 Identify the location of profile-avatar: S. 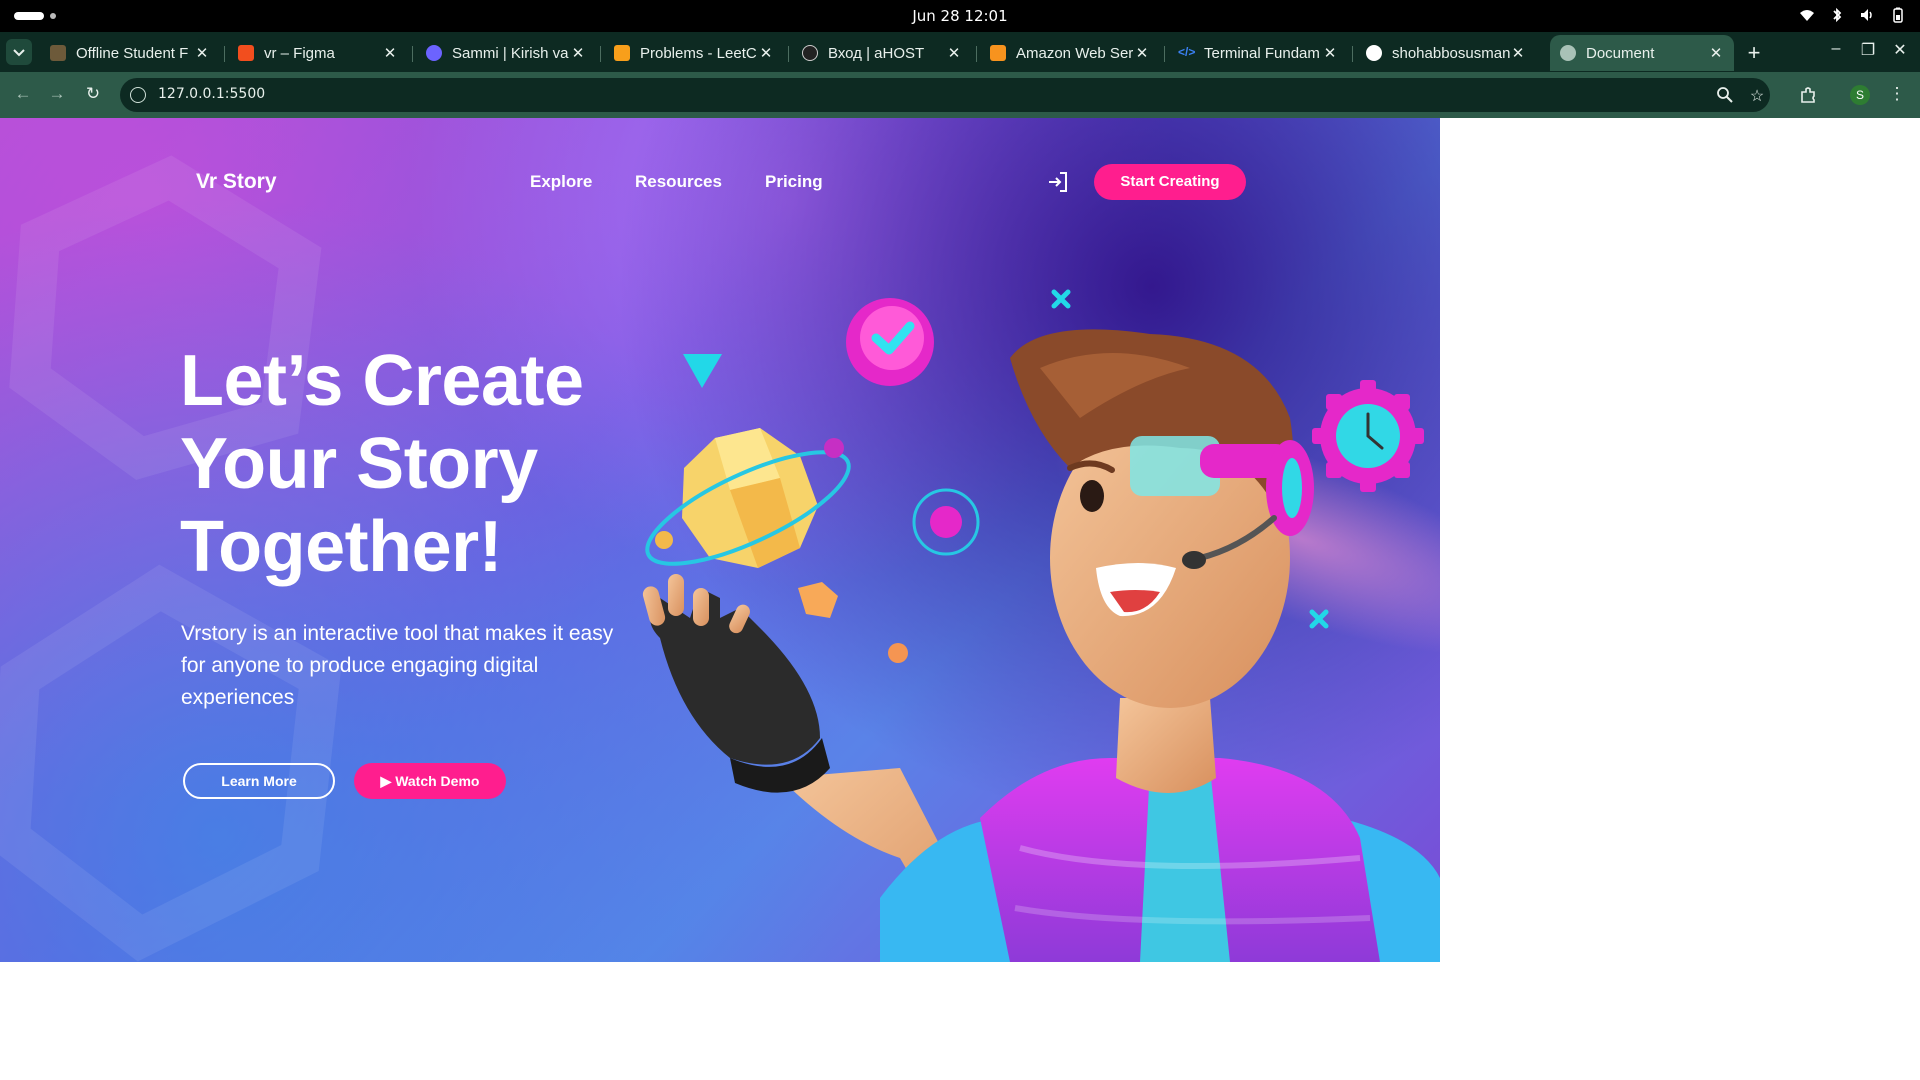
(1860, 95).